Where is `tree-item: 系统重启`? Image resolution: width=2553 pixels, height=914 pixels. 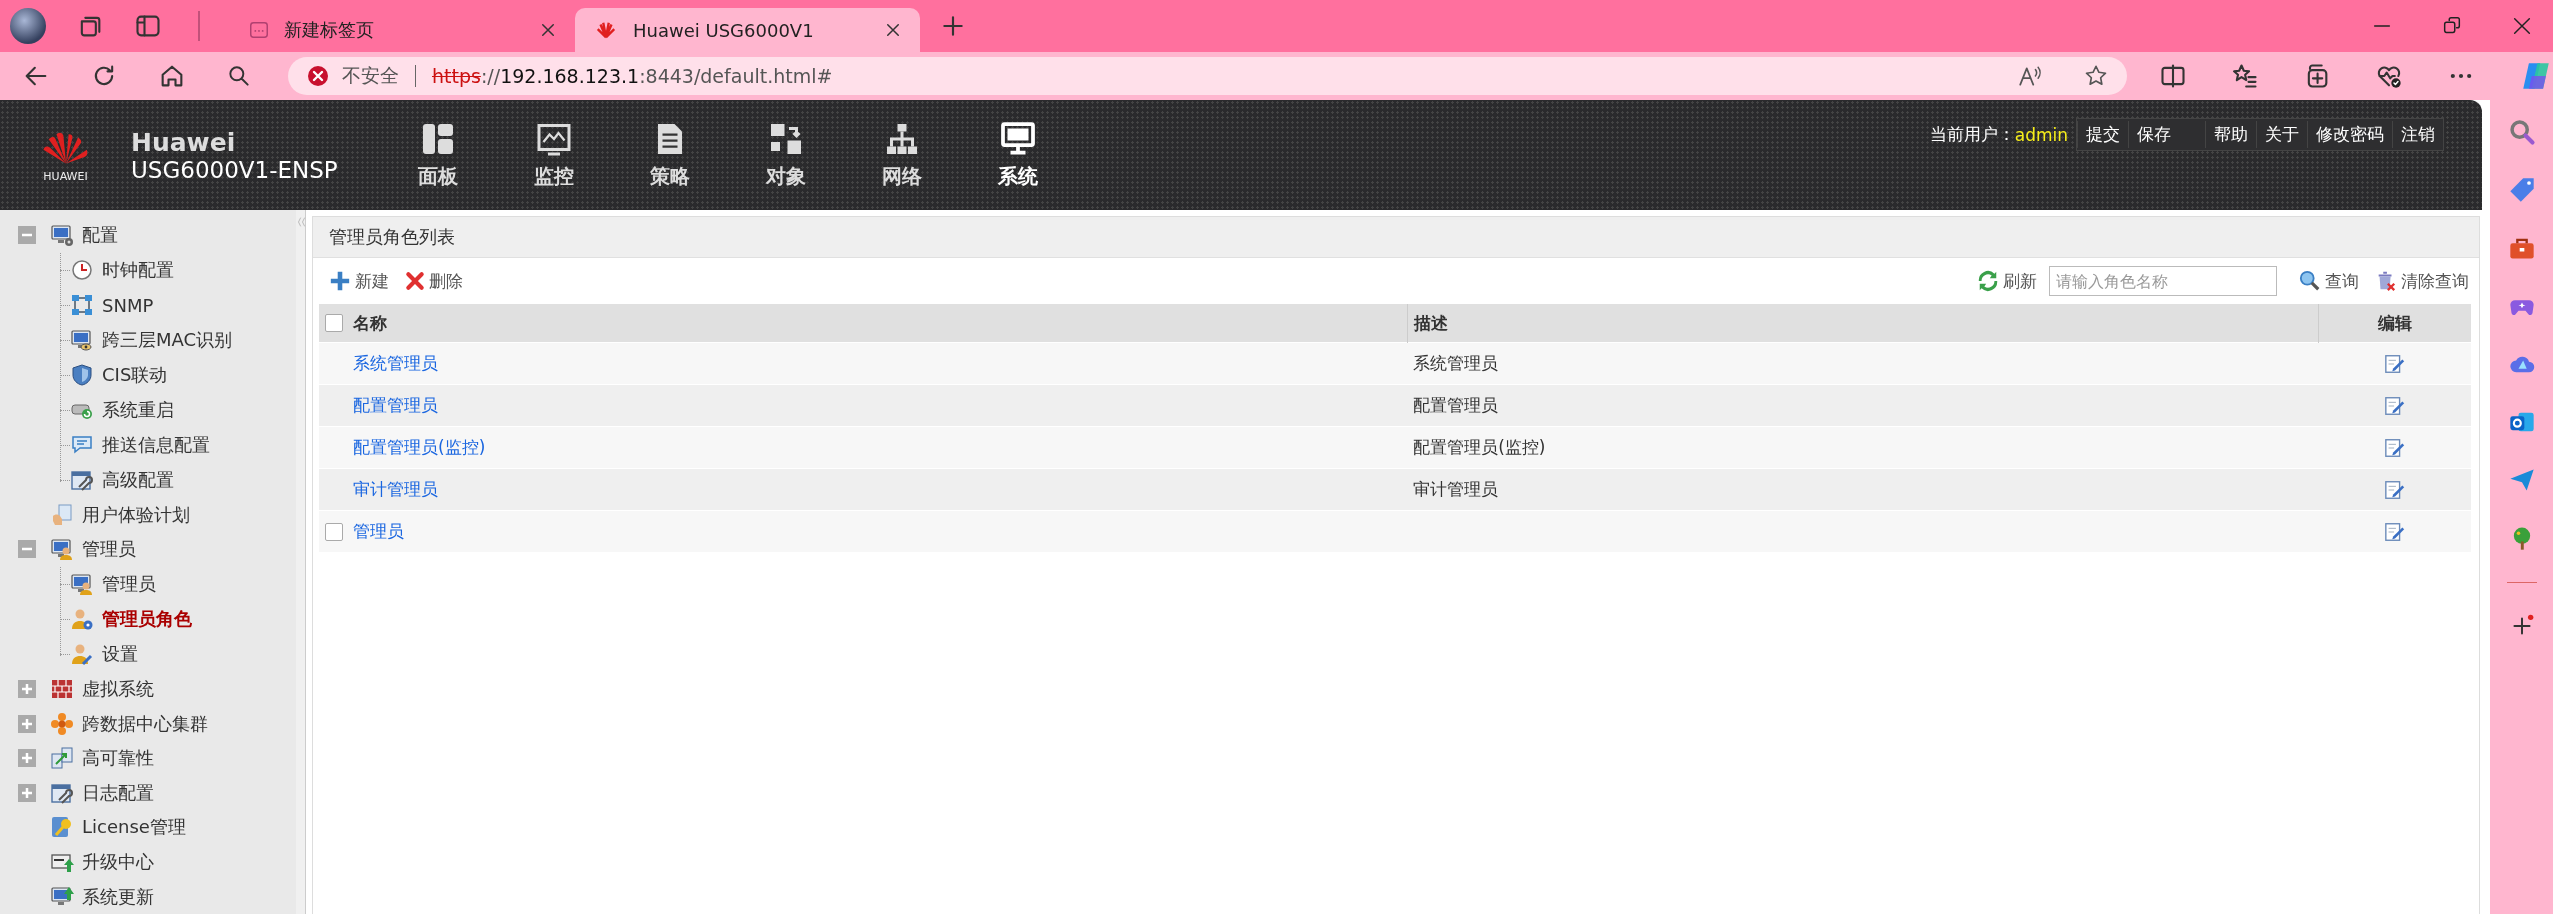
tree-item: 系统重启 is located at coordinates (138, 410).